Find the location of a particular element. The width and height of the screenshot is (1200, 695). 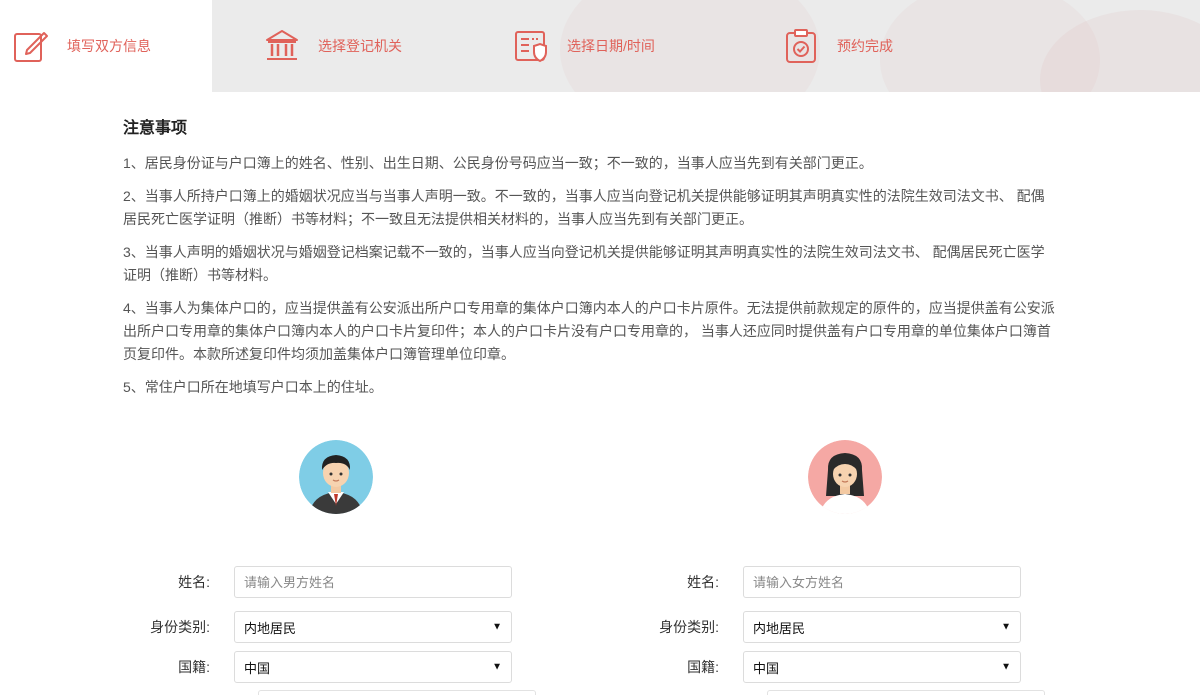

step-select-office: 选择登记机关 is located at coordinates (333, 46).